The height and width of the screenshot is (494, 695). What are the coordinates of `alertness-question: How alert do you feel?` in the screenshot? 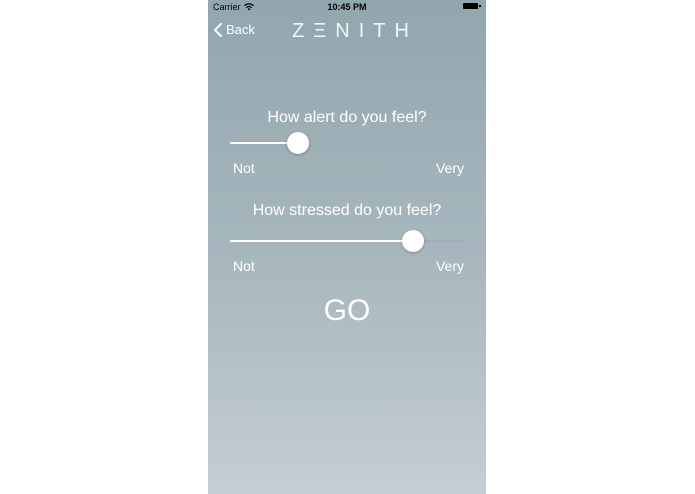 It's located at (347, 117).